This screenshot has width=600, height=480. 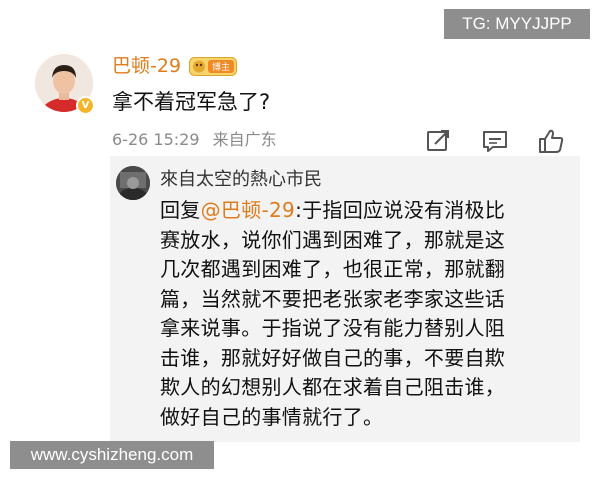 I want to click on reply-line-5: 拿来说事。于指说了没有能力替别人阻, so click(x=333, y=328).